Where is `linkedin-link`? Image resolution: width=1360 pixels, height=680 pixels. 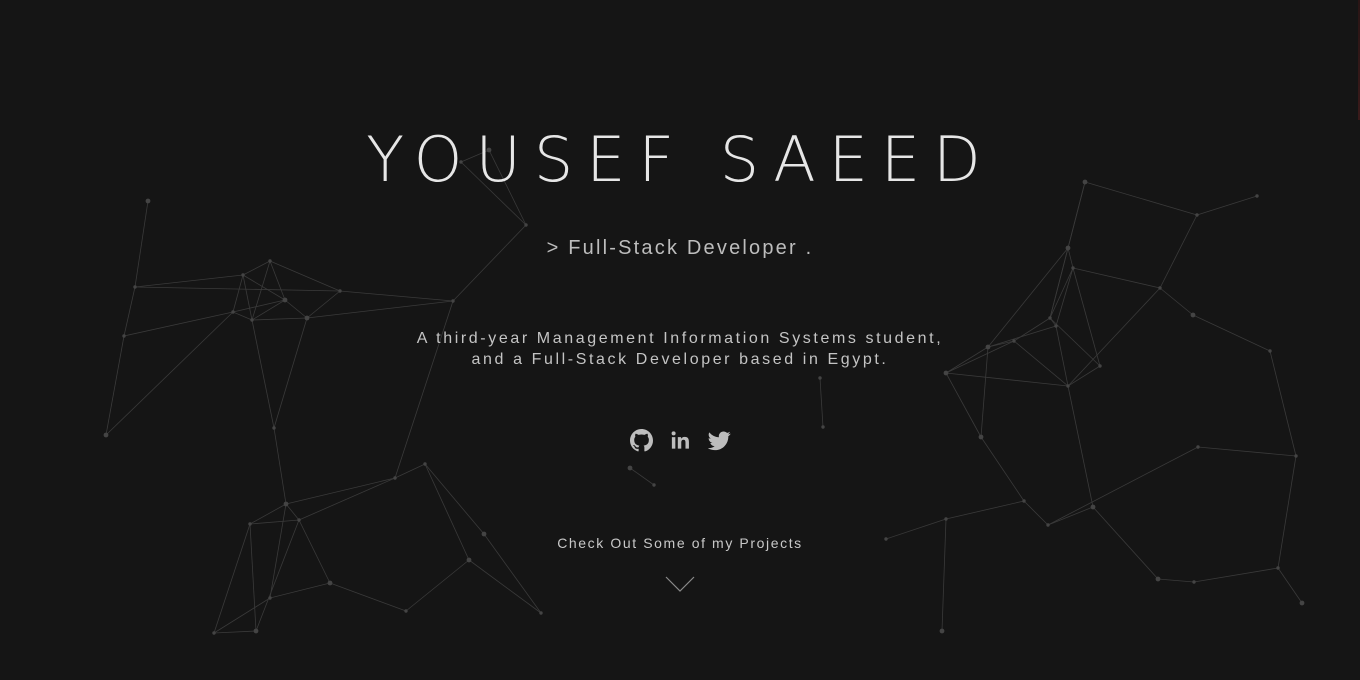
linkedin-link is located at coordinates (680, 440).